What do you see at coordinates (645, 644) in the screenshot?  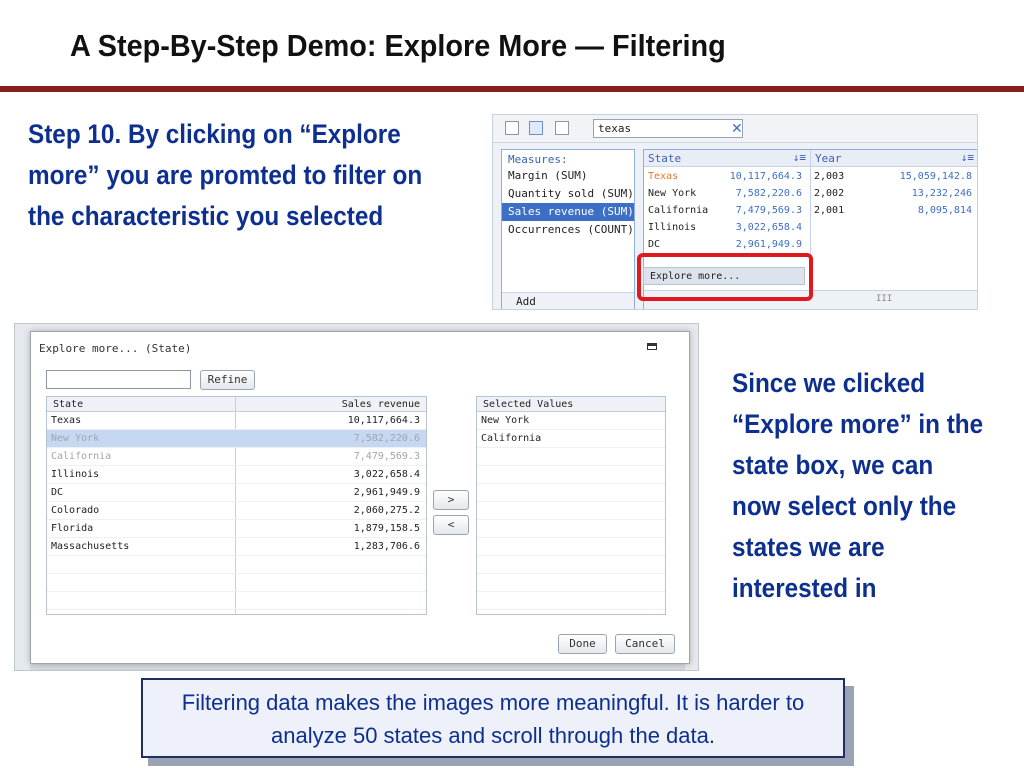 I see `cancel-button: Cancel` at bounding box center [645, 644].